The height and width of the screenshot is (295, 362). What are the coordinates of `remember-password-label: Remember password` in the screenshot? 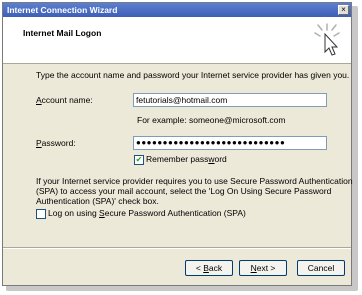 It's located at (186, 159).